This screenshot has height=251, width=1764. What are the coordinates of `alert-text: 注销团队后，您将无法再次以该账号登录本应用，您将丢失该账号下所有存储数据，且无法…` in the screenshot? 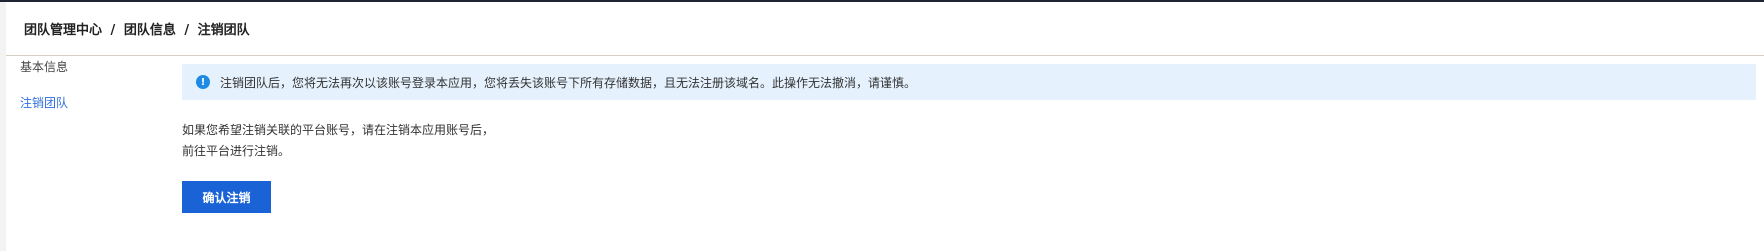 It's located at (568, 82).